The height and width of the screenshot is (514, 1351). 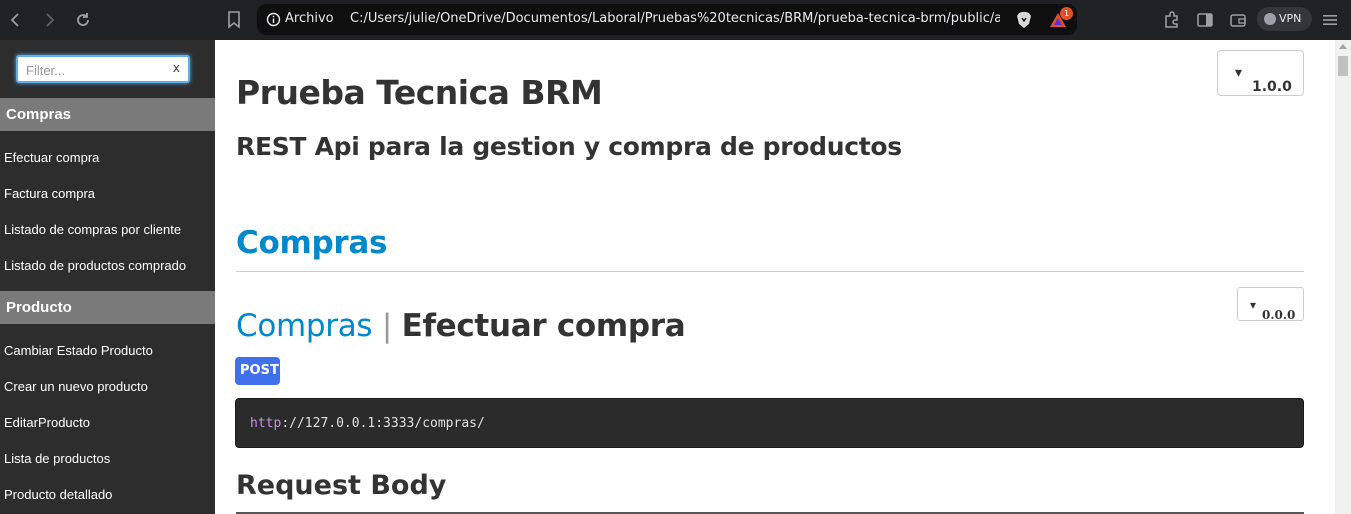 I want to click on back-button, so click(x=16, y=20).